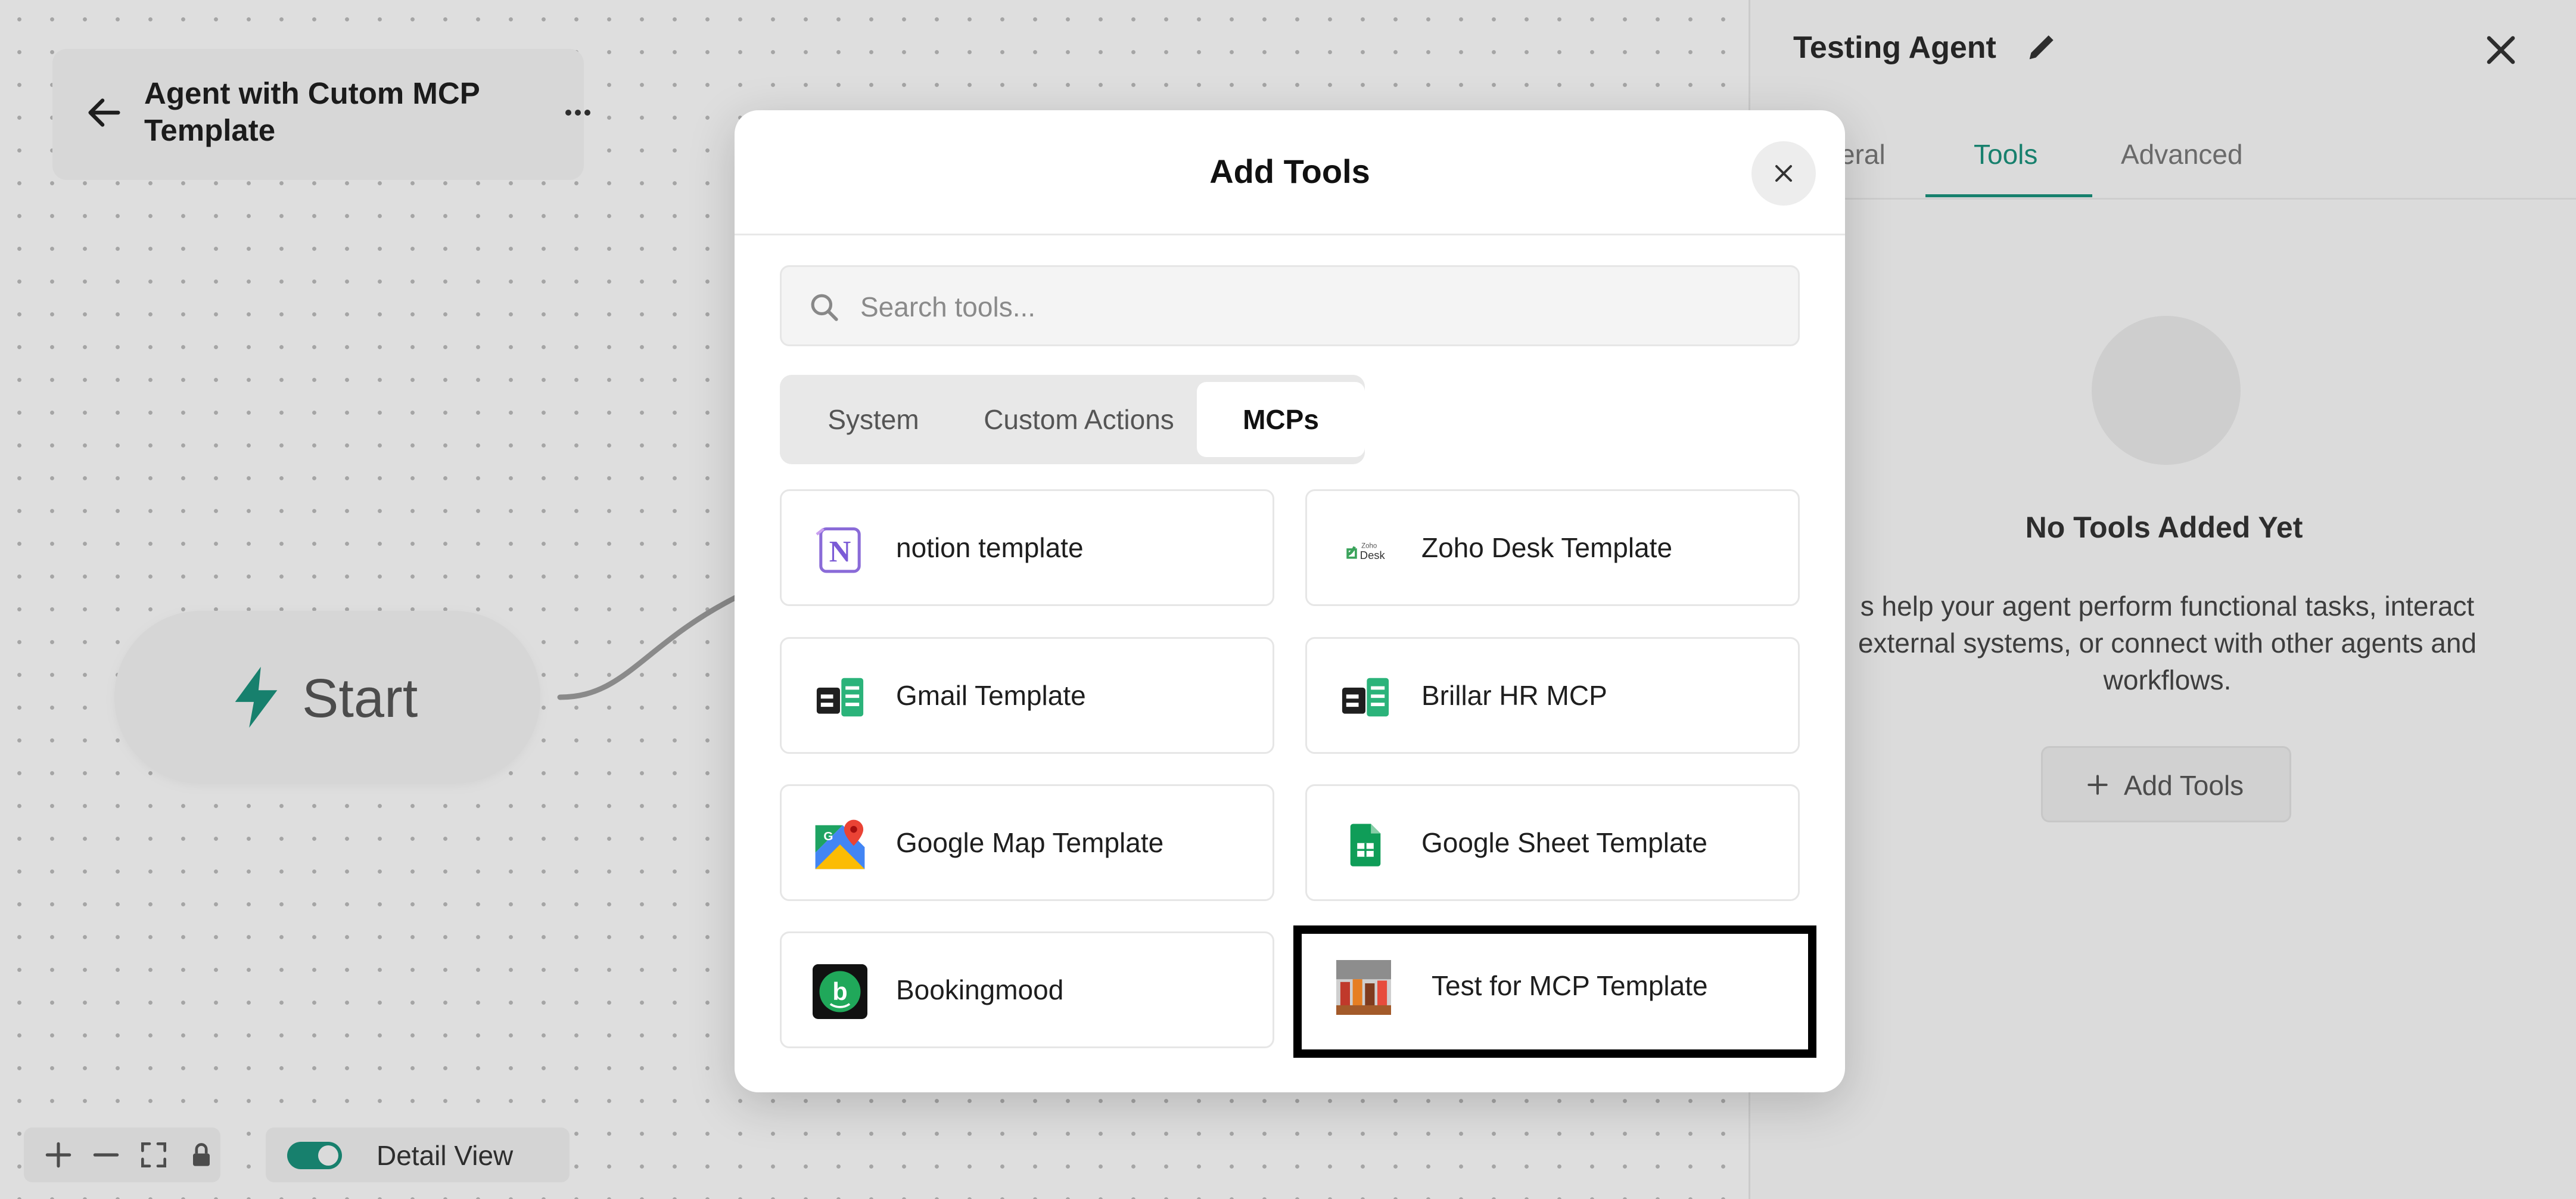 The width and height of the screenshot is (2576, 1199). Describe the element at coordinates (873, 419) in the screenshot. I see `tab-system: System` at that location.